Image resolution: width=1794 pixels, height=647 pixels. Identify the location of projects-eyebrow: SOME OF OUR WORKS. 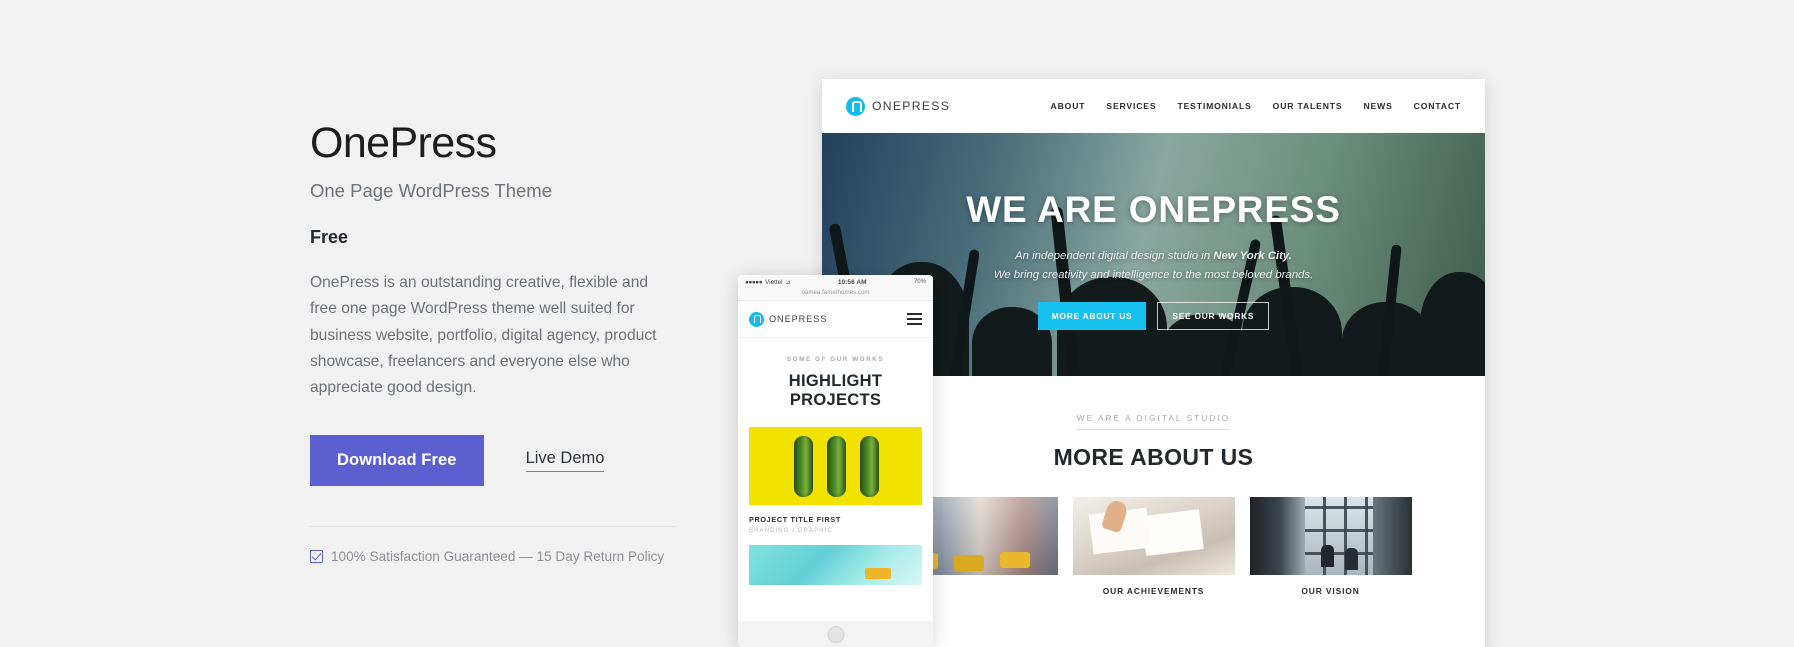
(835, 359).